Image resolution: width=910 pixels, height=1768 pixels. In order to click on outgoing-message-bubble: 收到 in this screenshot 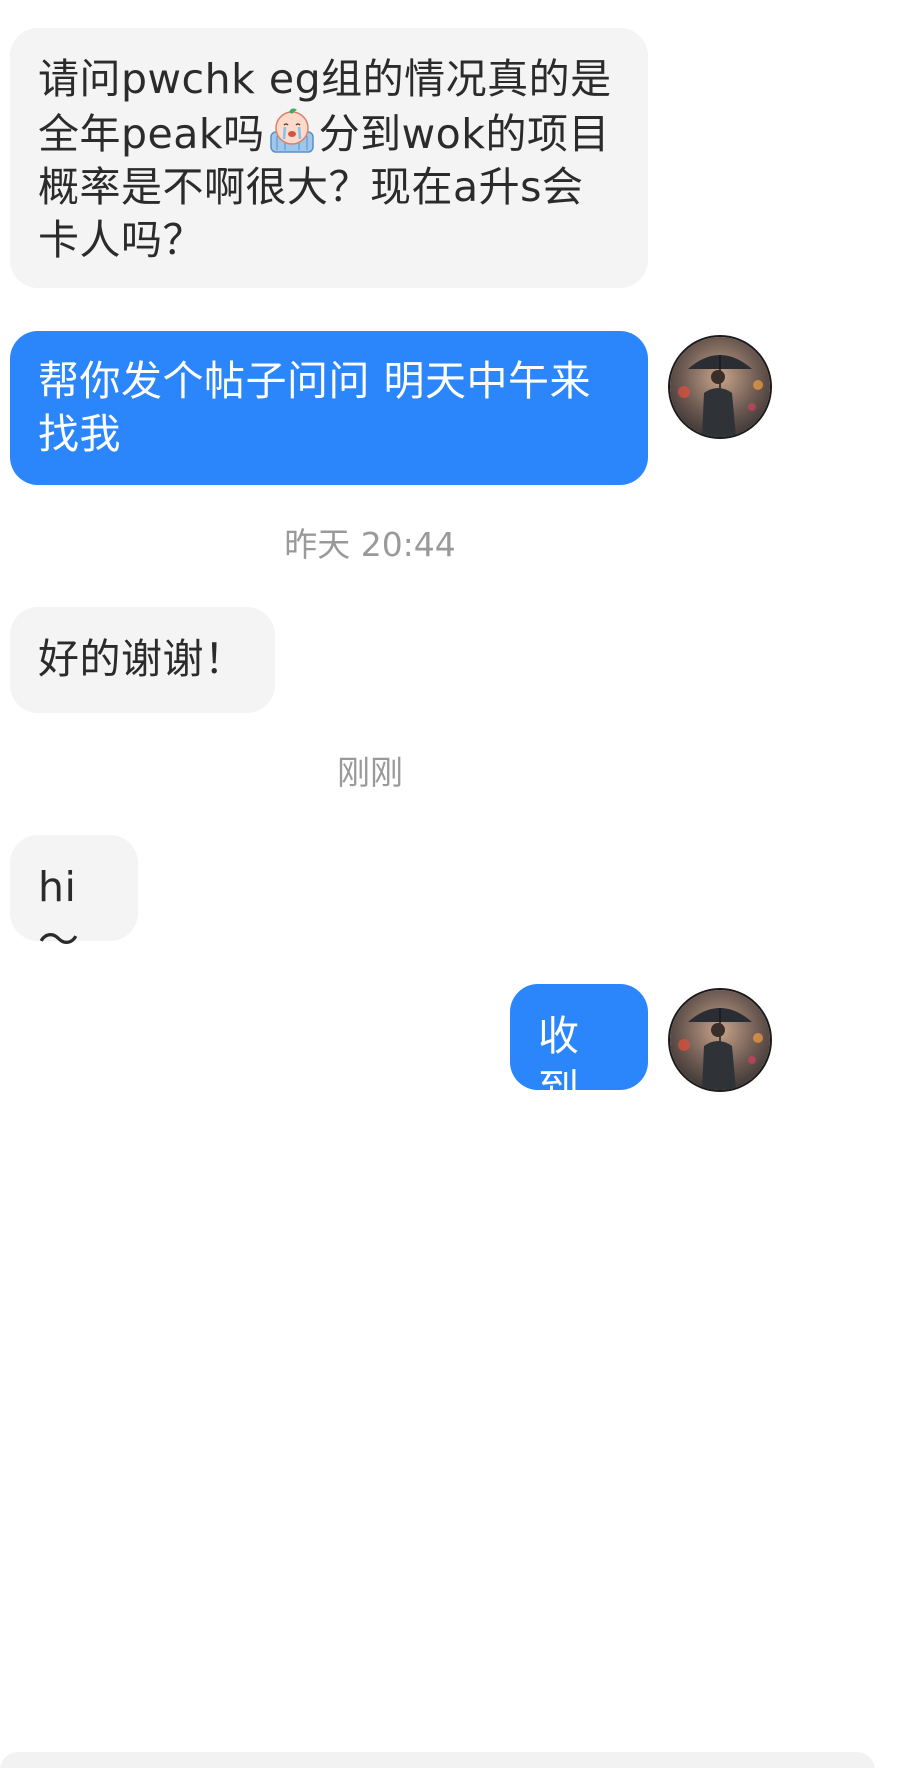, I will do `click(579, 1048)`.